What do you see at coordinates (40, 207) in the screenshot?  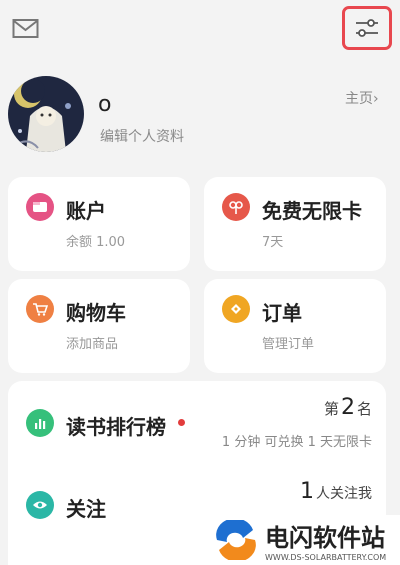 I see `wallet-icon` at bounding box center [40, 207].